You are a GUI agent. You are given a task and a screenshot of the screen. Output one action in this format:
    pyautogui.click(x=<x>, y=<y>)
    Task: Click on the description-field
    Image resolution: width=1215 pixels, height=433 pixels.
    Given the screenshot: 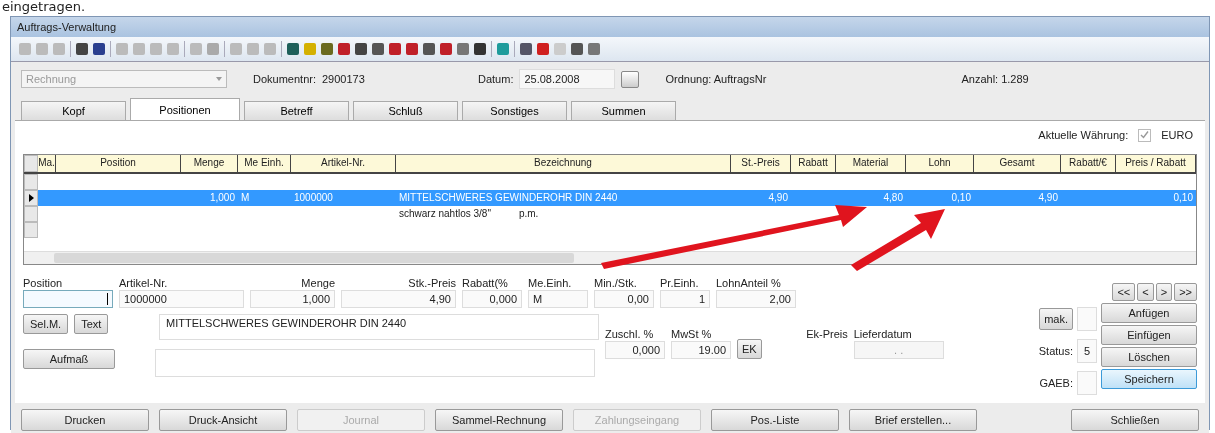 What is the action you would take?
    pyautogui.click(x=375, y=363)
    